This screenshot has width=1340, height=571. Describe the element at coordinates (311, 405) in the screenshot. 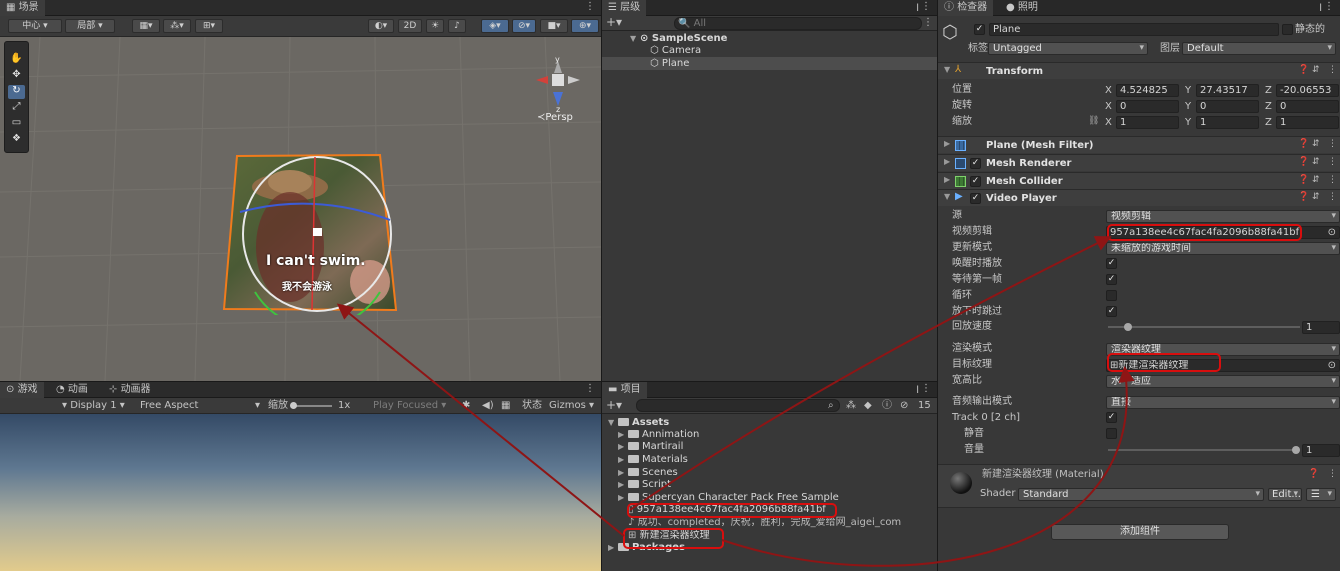

I see `scale-slider` at that location.